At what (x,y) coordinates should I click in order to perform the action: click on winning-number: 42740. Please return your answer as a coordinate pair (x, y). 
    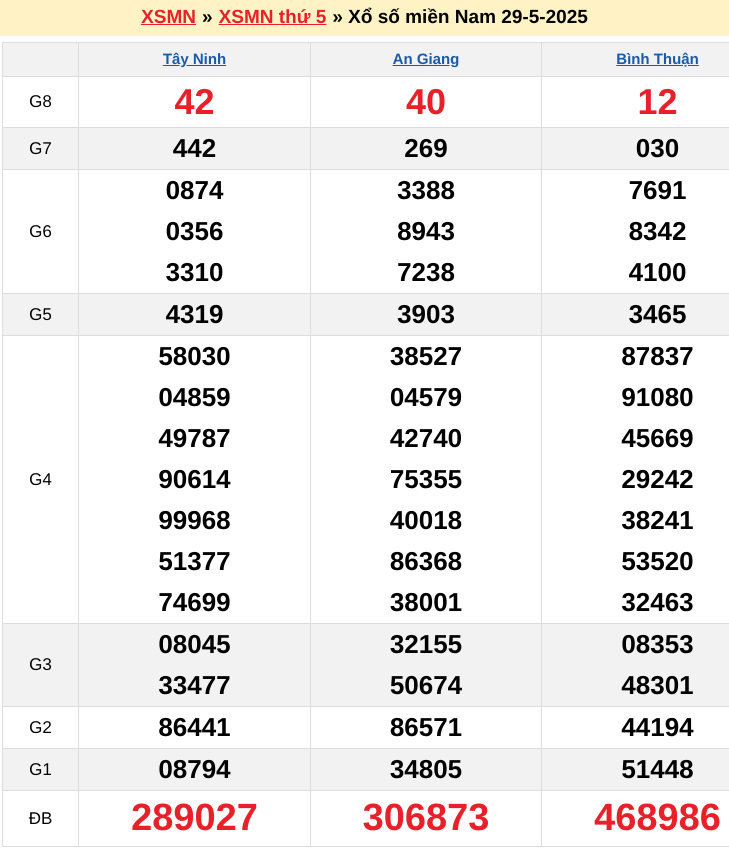
    Looking at the image, I should click on (426, 438).